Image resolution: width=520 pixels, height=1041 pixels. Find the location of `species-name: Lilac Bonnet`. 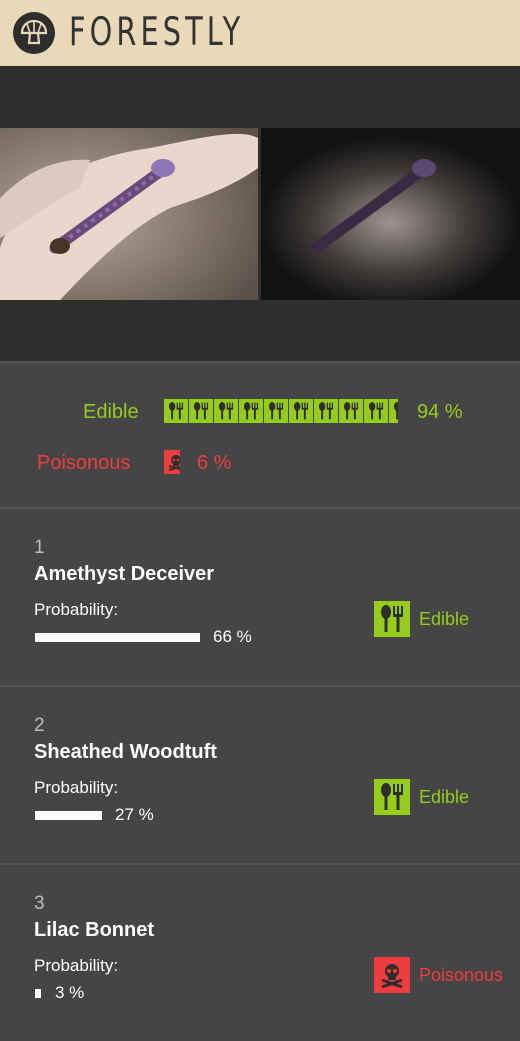

species-name: Lilac Bonnet is located at coordinates (94, 930).